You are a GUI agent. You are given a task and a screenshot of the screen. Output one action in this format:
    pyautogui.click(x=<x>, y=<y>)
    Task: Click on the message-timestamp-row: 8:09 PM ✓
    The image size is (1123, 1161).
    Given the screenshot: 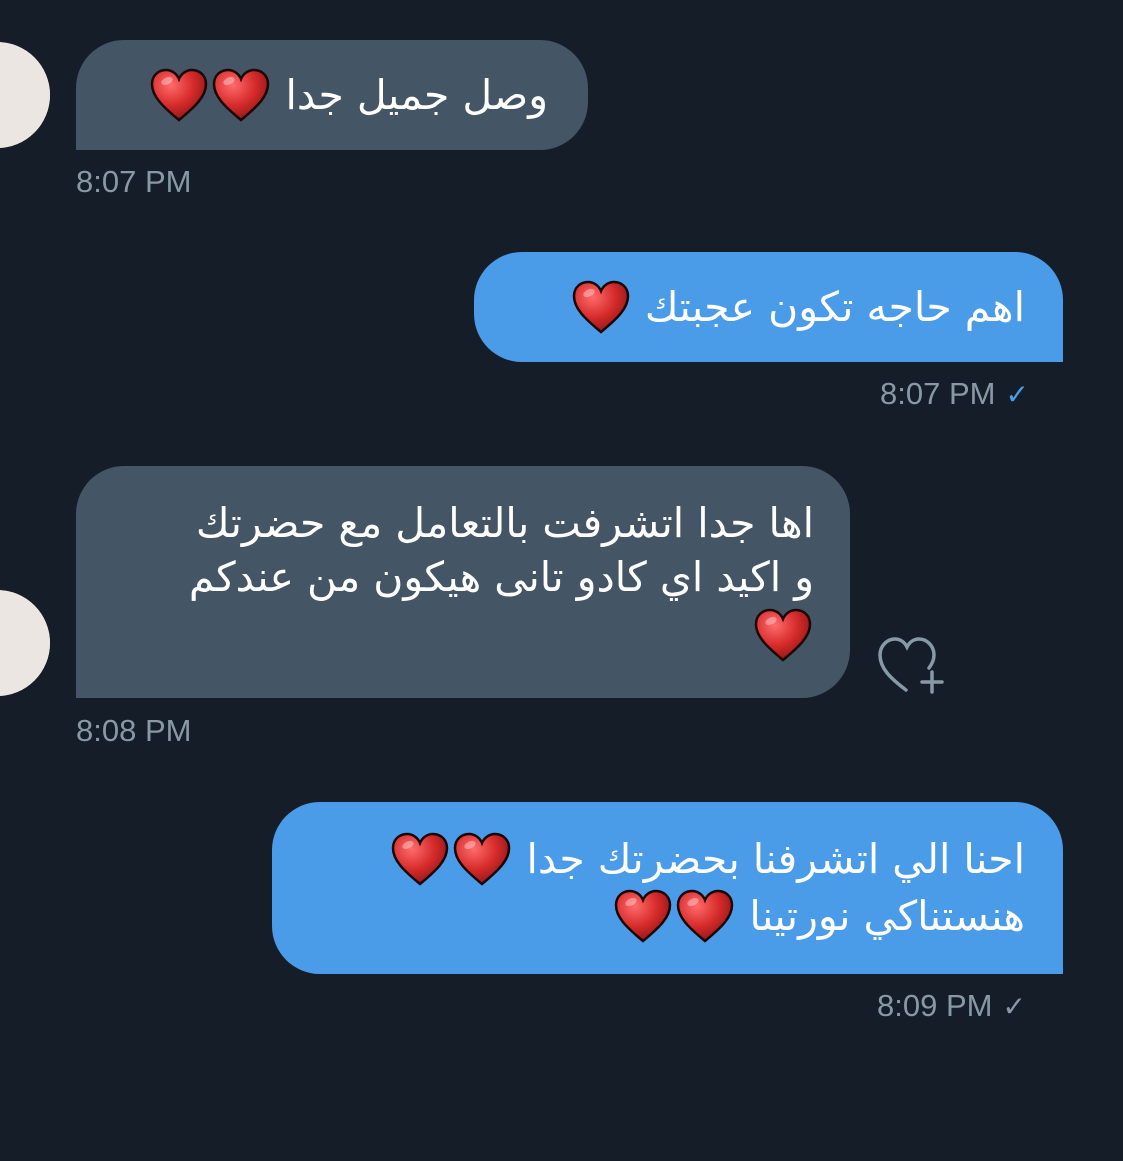 What is the action you would take?
    pyautogui.click(x=951, y=1006)
    